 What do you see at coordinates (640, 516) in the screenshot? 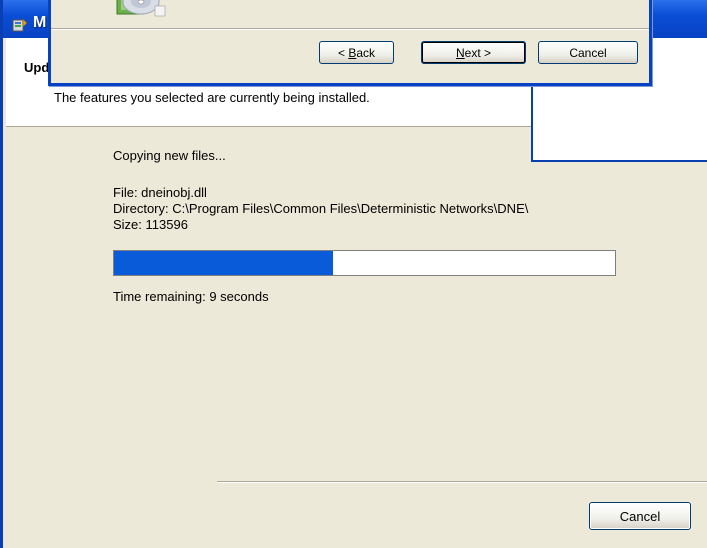
I see `cancel-button: Cancel` at bounding box center [640, 516].